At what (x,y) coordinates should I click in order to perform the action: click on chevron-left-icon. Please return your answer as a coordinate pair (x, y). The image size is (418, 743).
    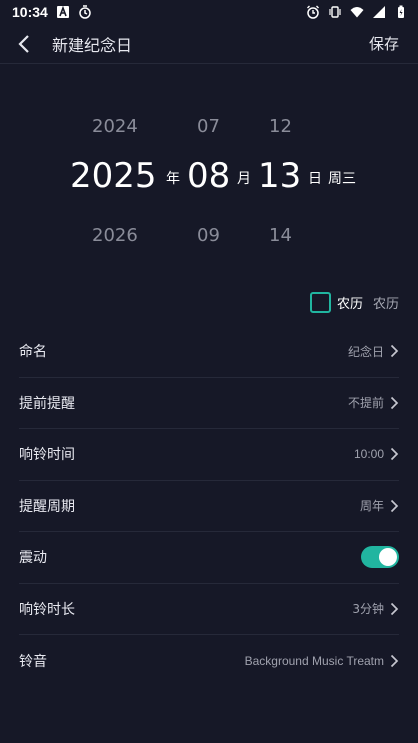
    Looking at the image, I should click on (23, 43).